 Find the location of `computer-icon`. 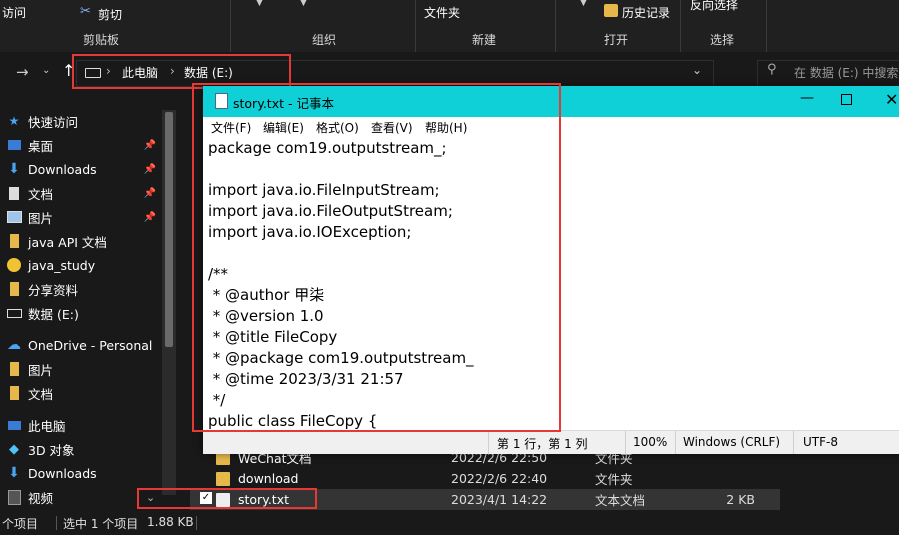

computer-icon is located at coordinates (14, 425).